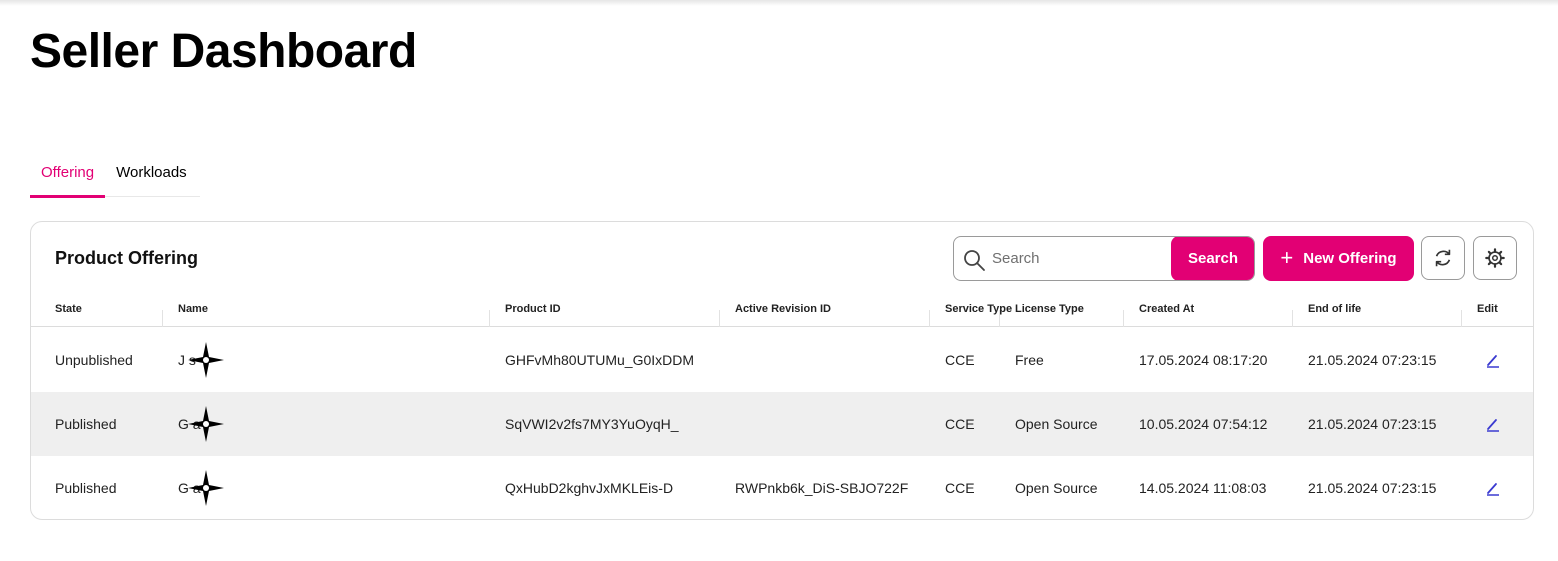  What do you see at coordinates (1049, 311) in the screenshot?
I see `column-header-license-type: License Type` at bounding box center [1049, 311].